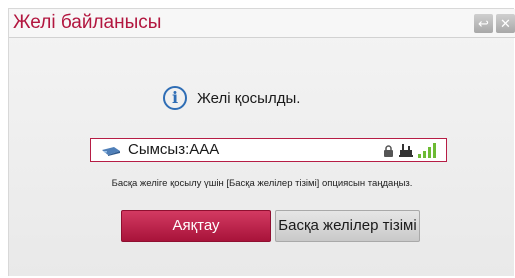  Describe the element at coordinates (427, 150) in the screenshot. I see `signal-strength-icon` at that location.